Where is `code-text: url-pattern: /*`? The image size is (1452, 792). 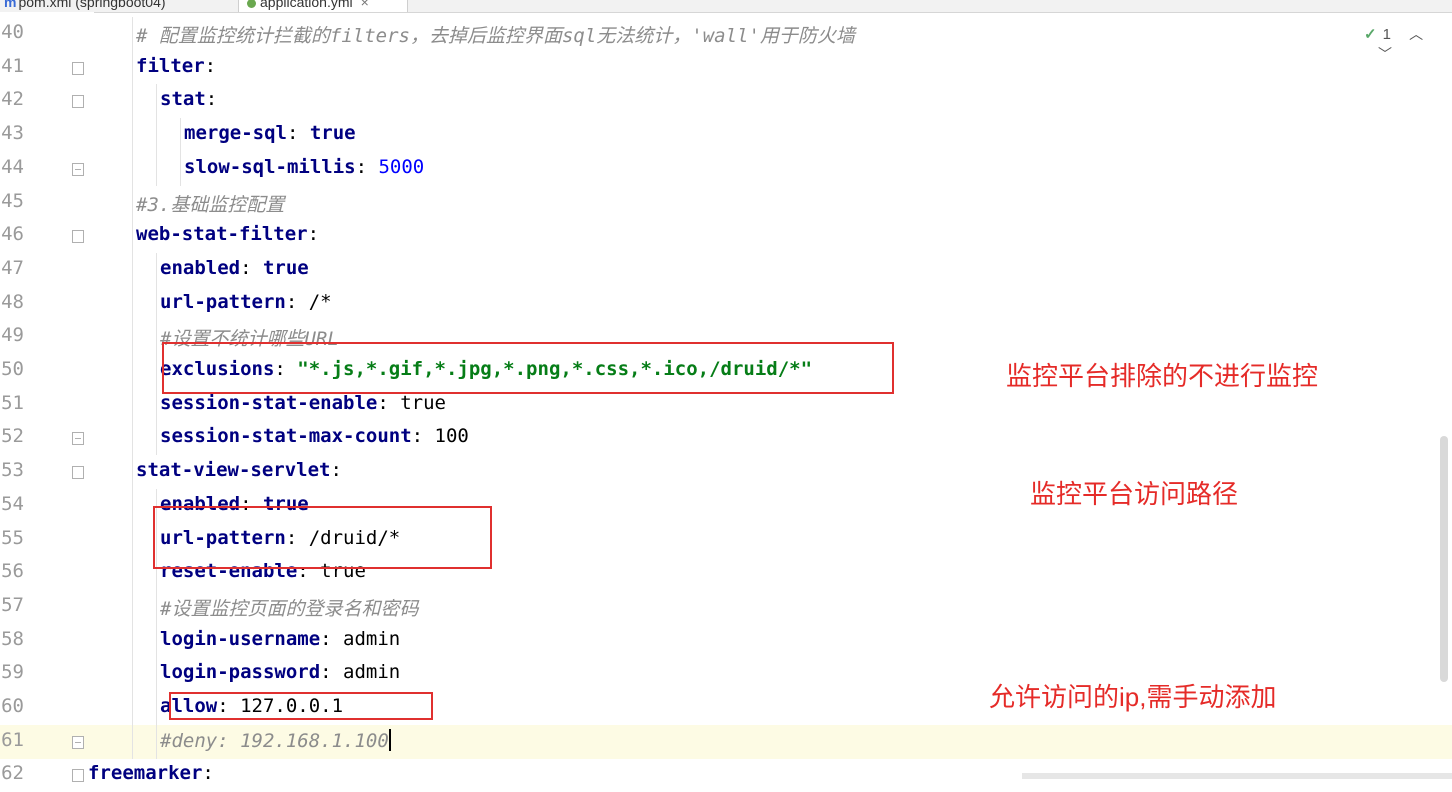 code-text: url-pattern: /* is located at coordinates (246, 302).